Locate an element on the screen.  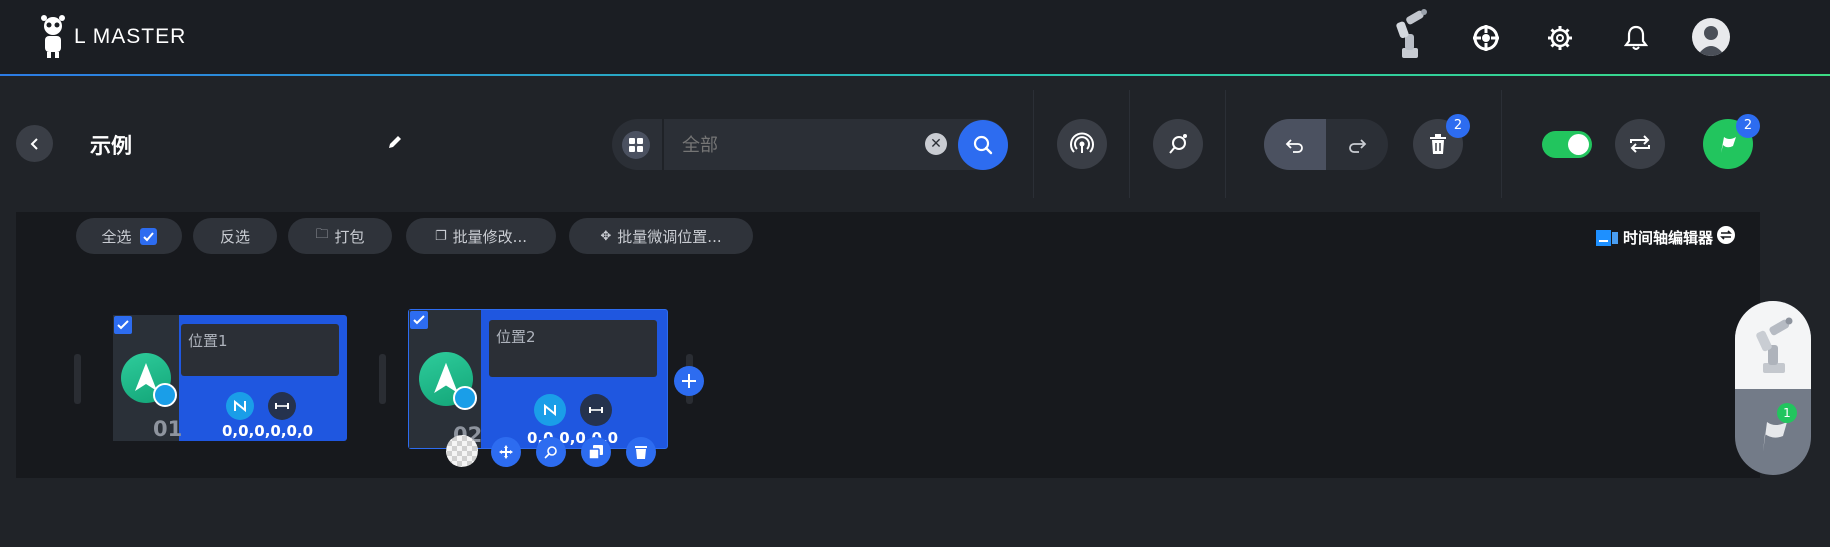
page-title: 示例 is located at coordinates (111, 146).